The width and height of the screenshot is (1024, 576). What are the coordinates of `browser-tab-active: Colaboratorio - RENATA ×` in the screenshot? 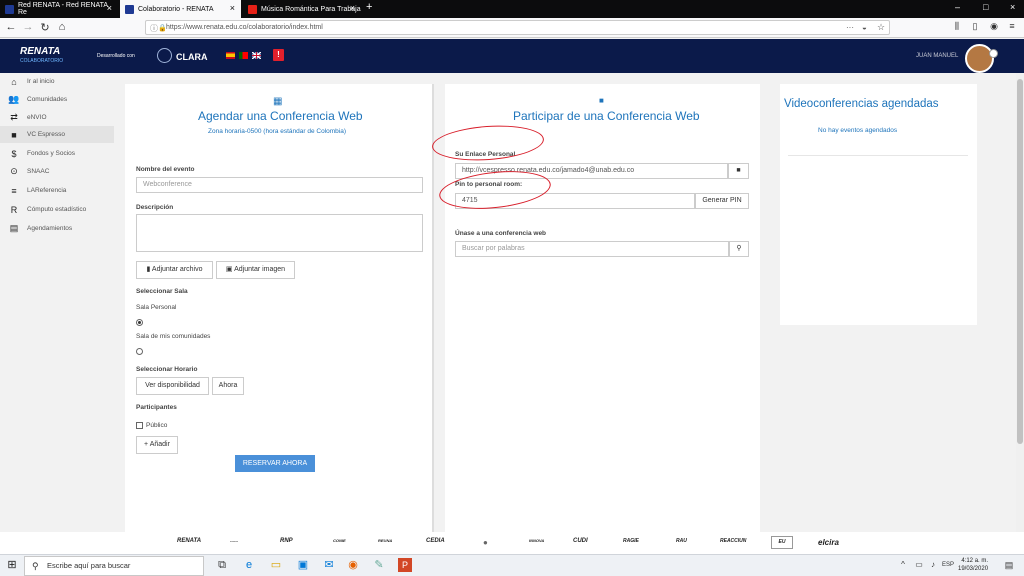 It's located at (180, 9).